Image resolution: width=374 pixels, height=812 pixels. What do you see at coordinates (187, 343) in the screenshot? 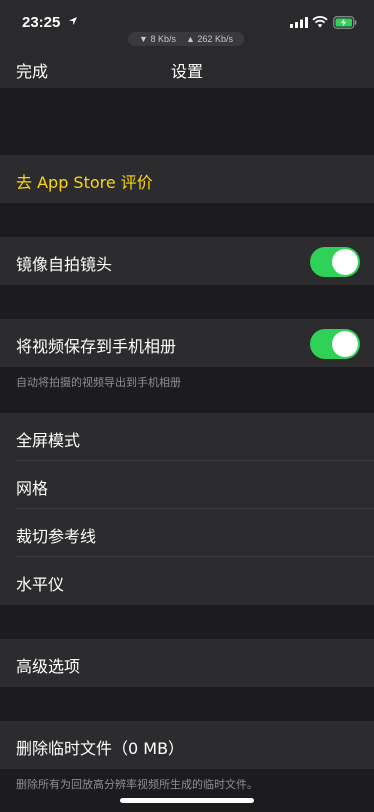
I see `save-to-album-row: 将视频保存到手机相册` at bounding box center [187, 343].